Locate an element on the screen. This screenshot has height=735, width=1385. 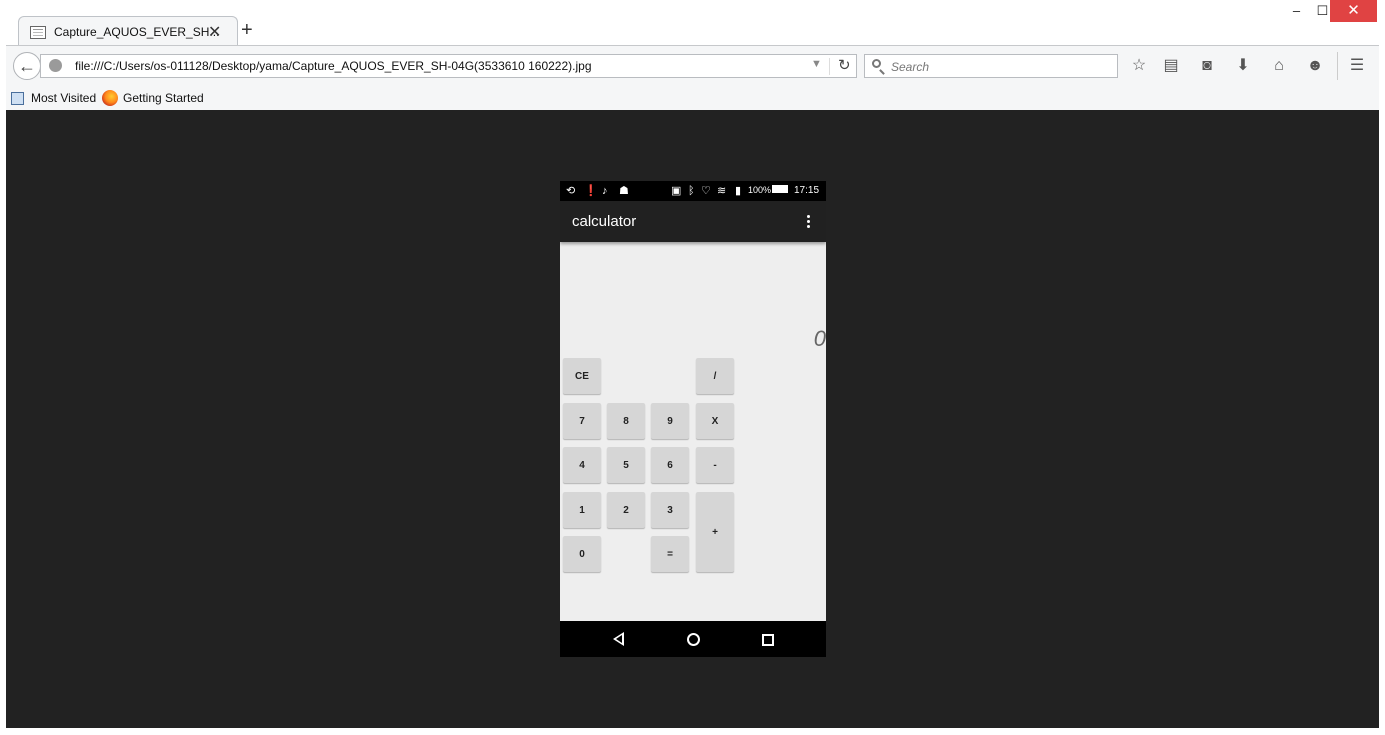
back-icon: ← is located at coordinates (27, 66).